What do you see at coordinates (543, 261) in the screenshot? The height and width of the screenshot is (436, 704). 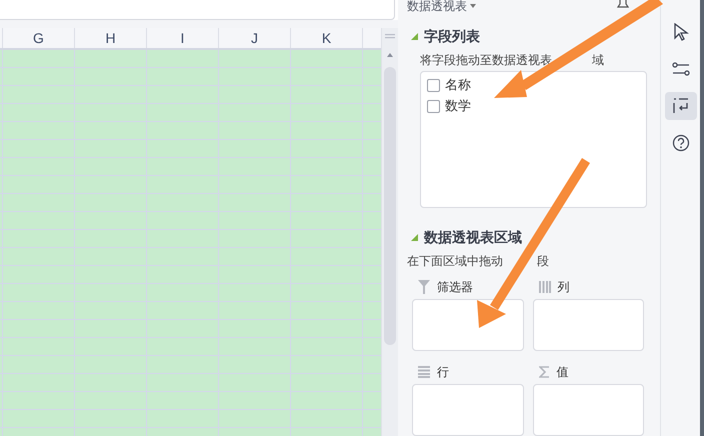 I see `hint-text: 段` at bounding box center [543, 261].